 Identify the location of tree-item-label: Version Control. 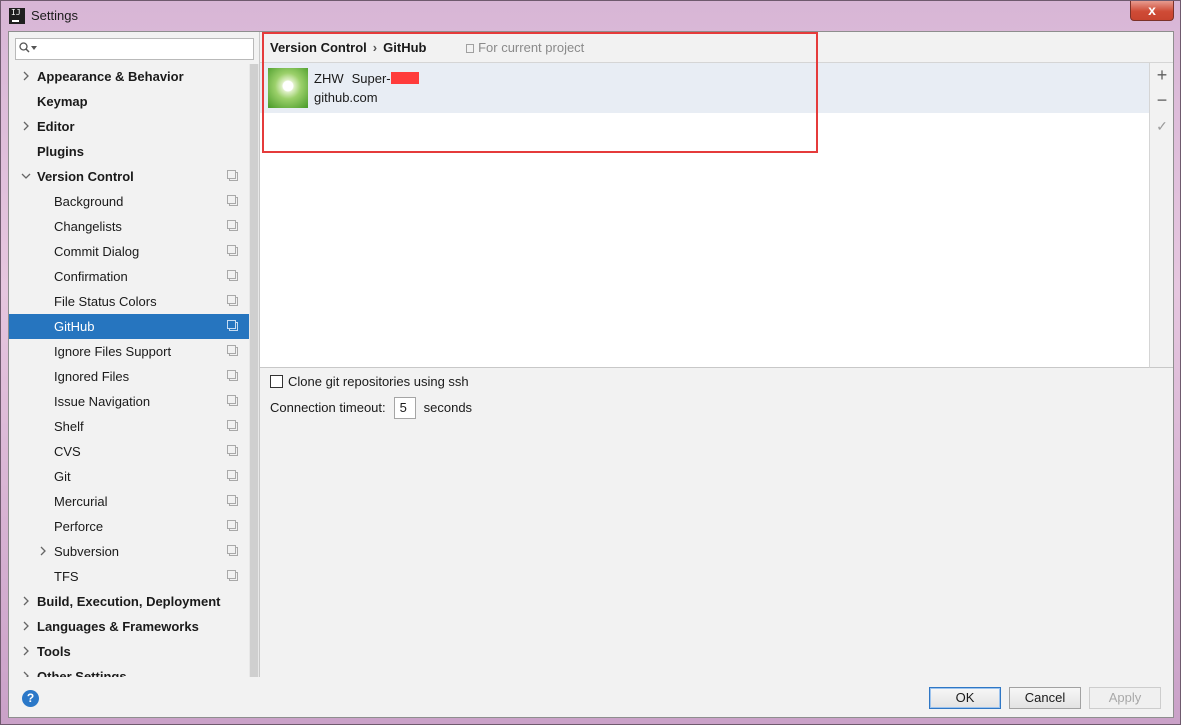
(85, 176).